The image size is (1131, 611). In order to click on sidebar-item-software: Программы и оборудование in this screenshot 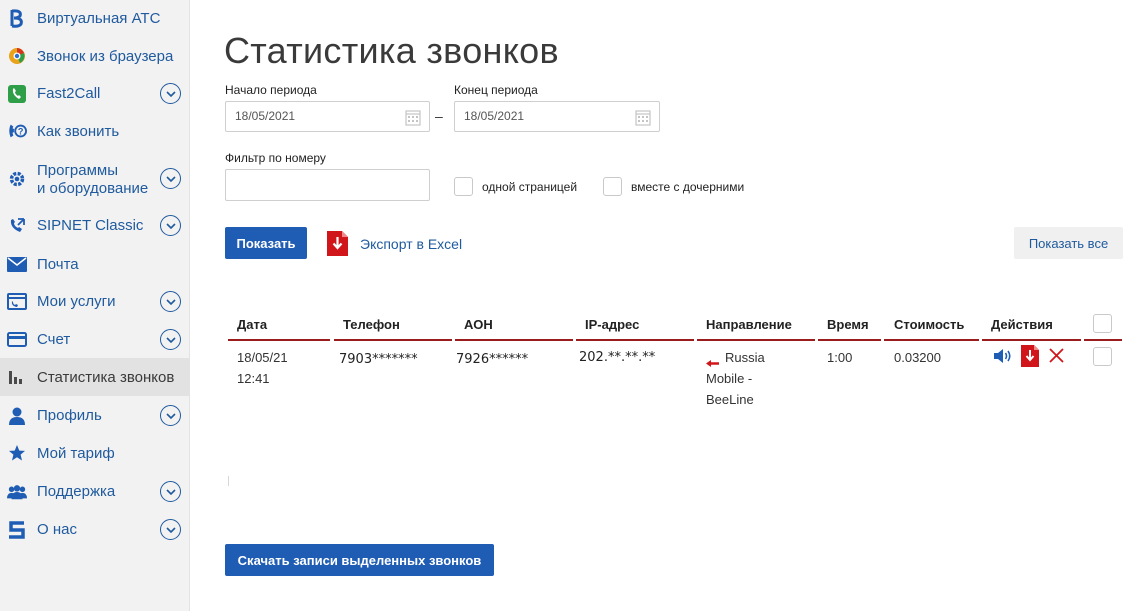, I will do `click(95, 179)`.